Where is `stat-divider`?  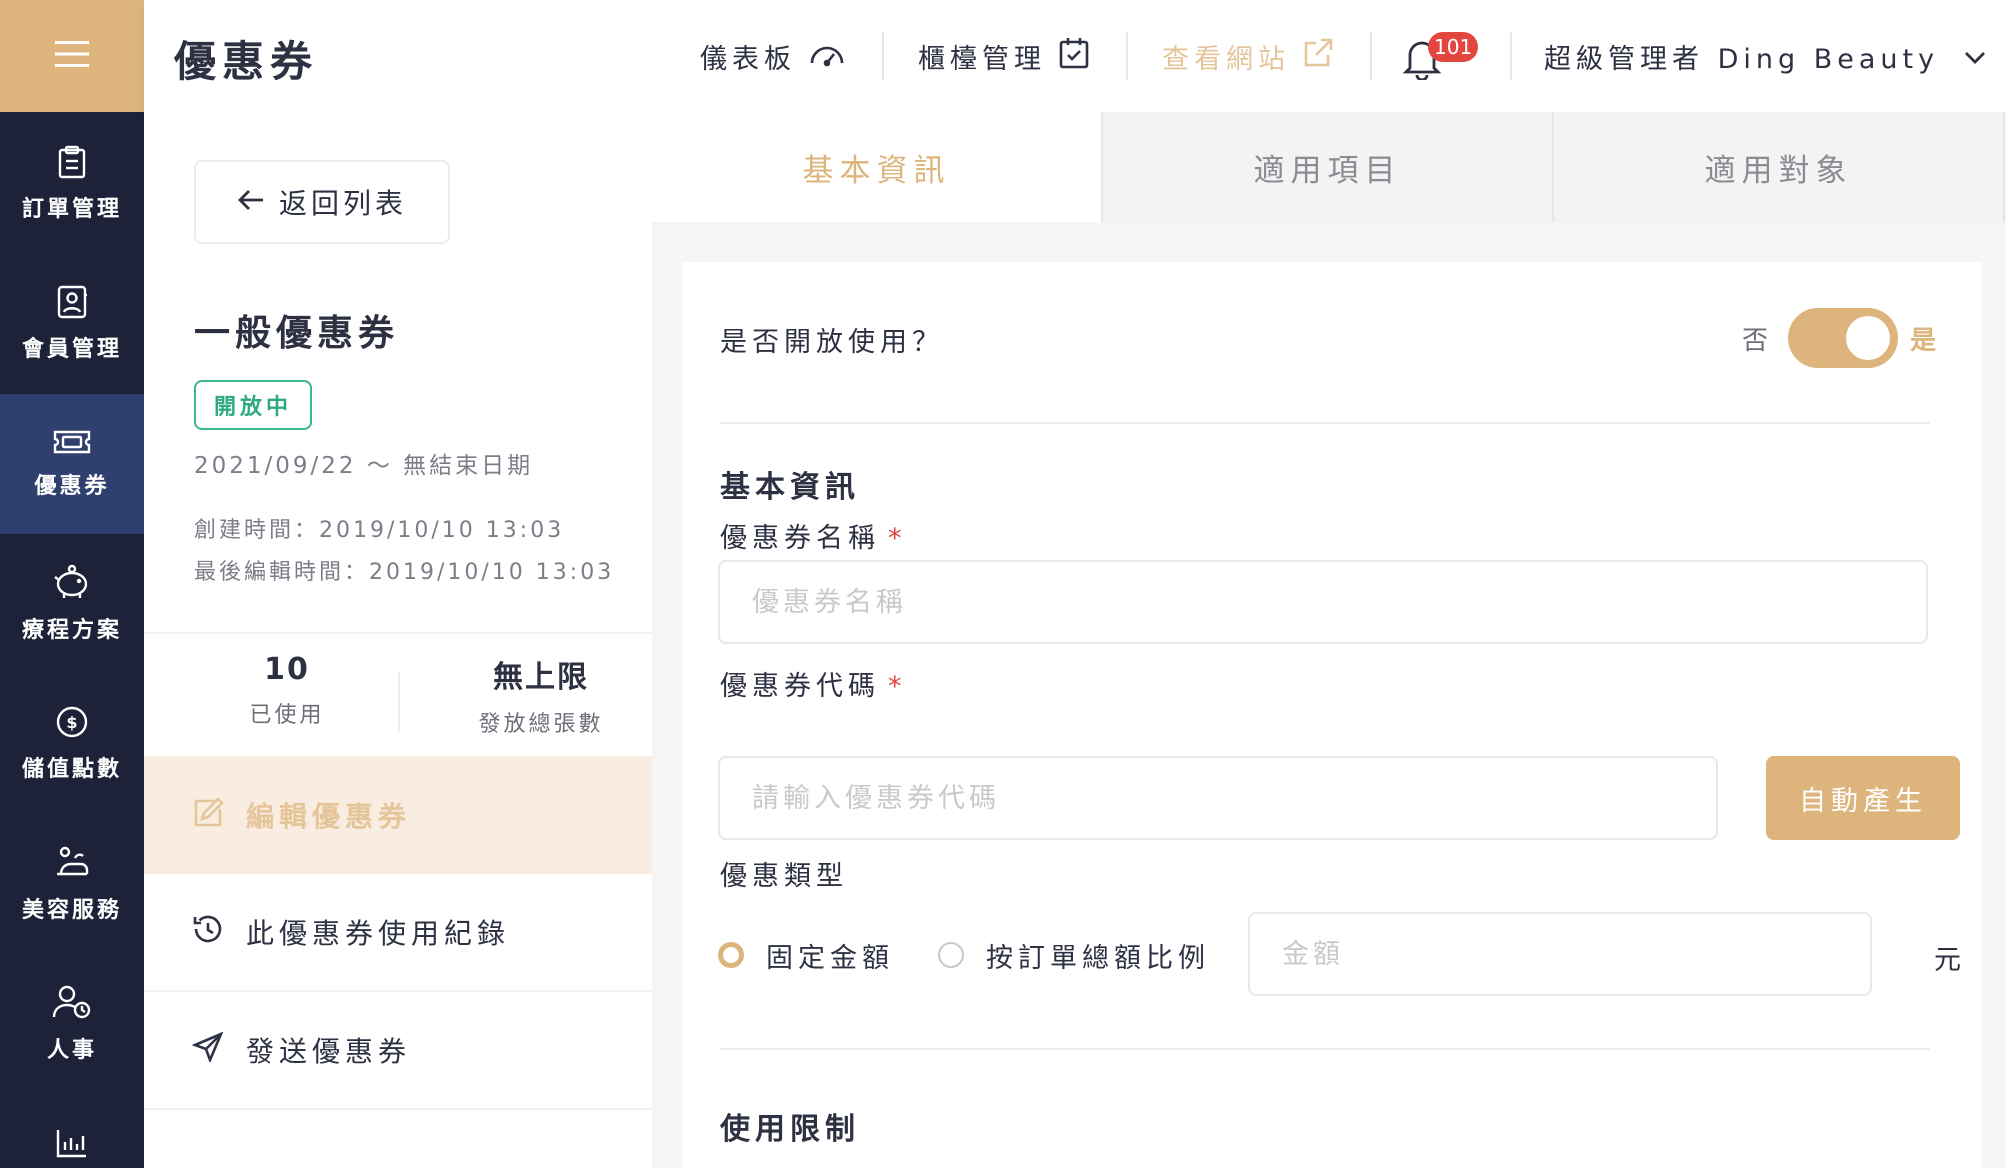
stat-divider is located at coordinates (399, 702).